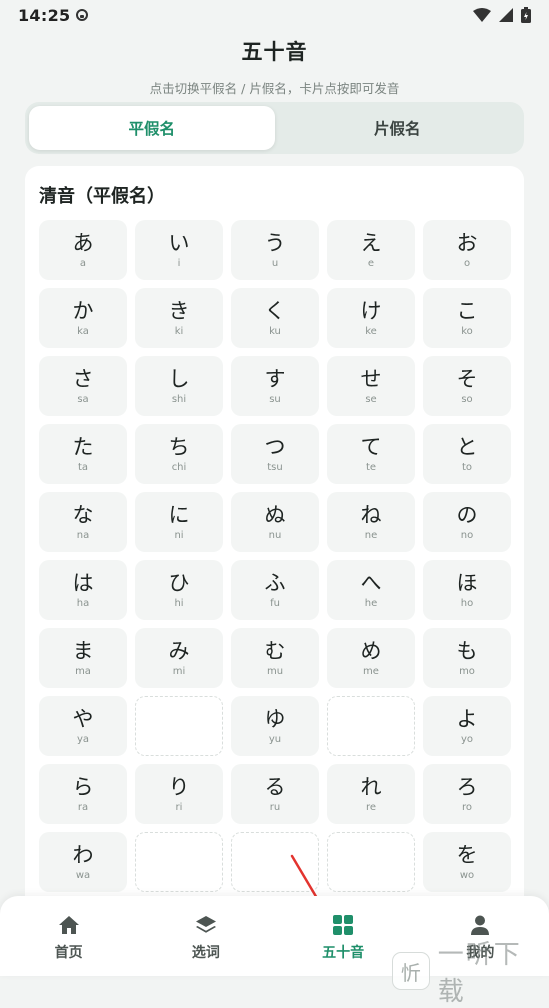 This screenshot has width=549, height=1008. Describe the element at coordinates (467, 331) in the screenshot. I see `kana-romaji: ko` at that location.